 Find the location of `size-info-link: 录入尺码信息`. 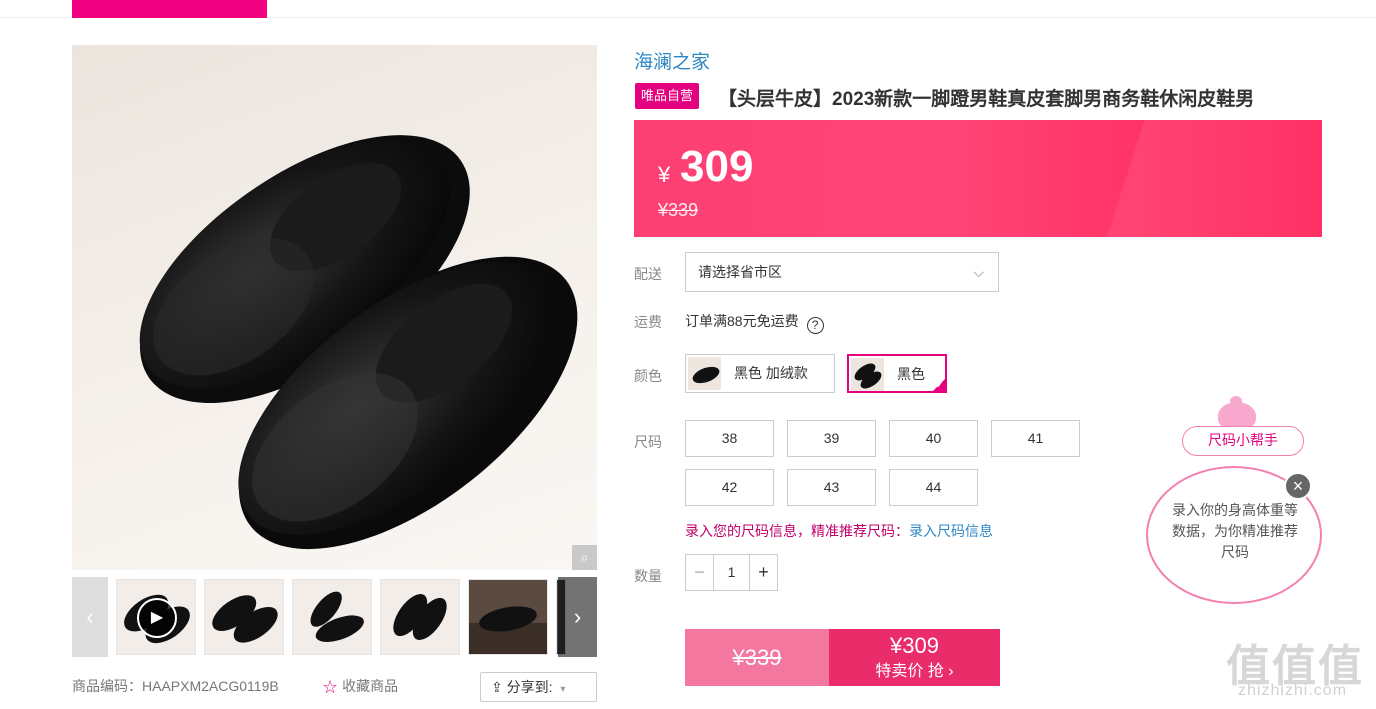

size-info-link: 录入尺码信息 is located at coordinates (951, 531).